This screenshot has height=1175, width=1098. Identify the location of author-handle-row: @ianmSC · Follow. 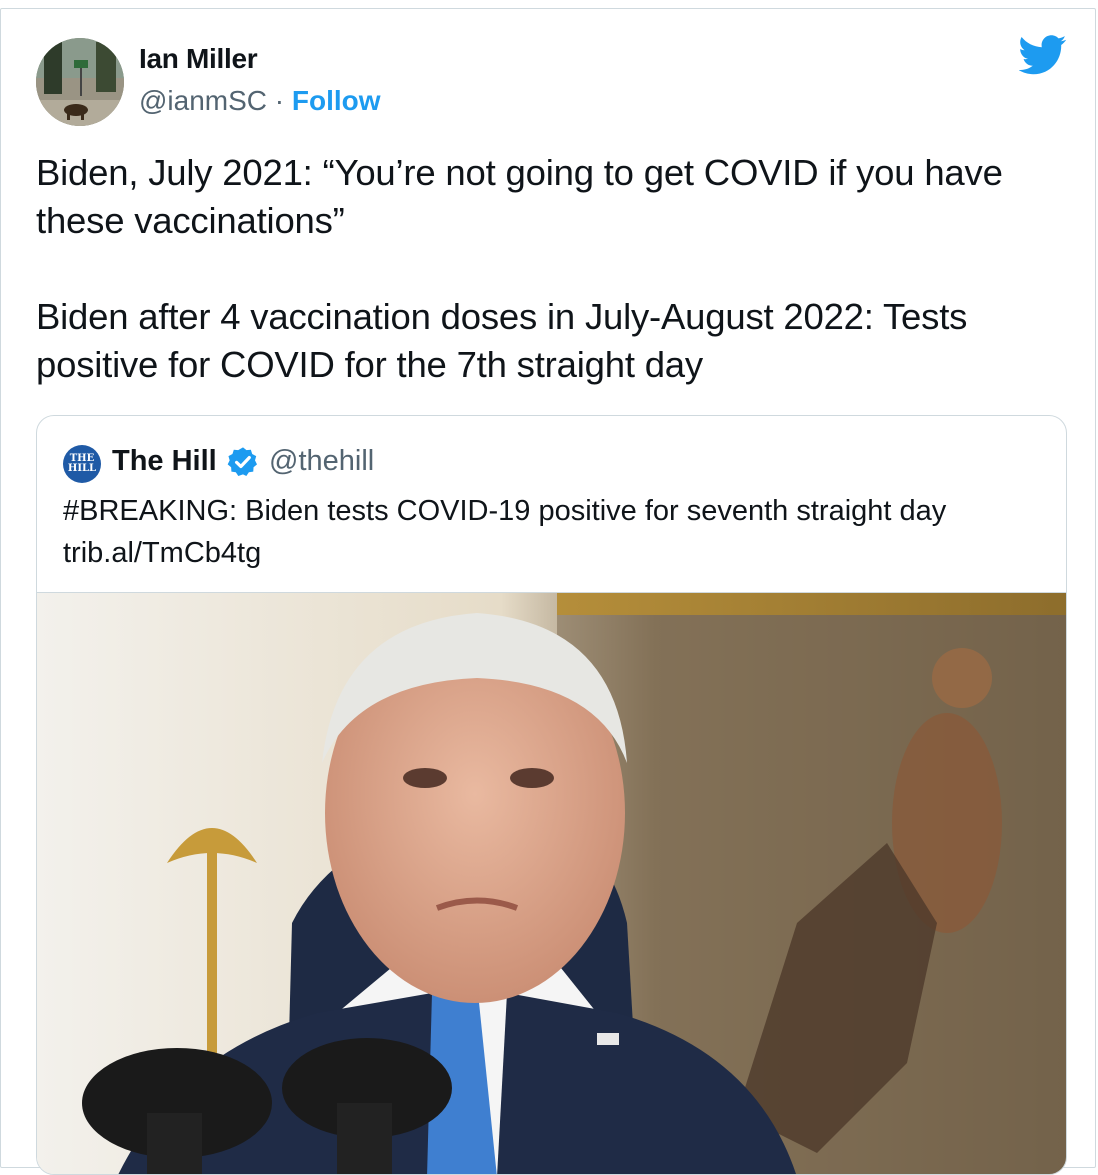
(260, 101).